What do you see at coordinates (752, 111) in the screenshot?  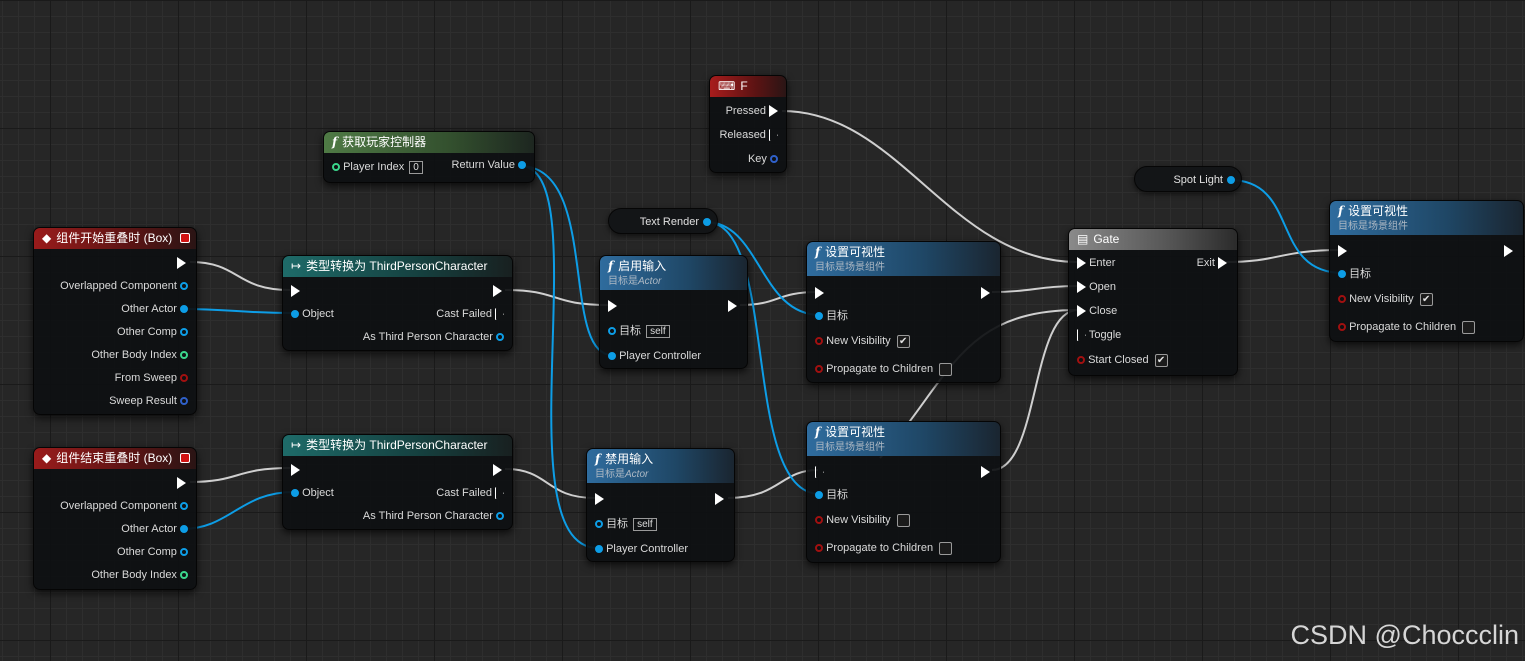 I see `pin-pressed: Pressed` at bounding box center [752, 111].